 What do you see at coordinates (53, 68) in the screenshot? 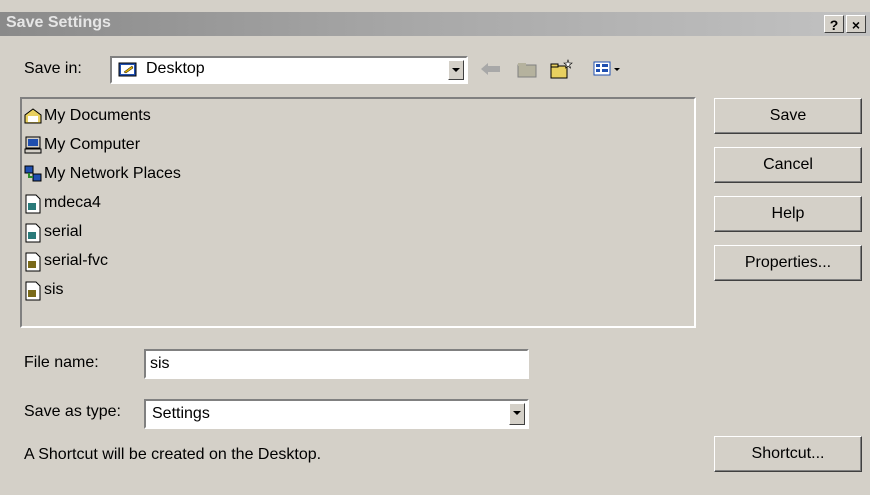
I see `save-in-label: Save in:` at bounding box center [53, 68].